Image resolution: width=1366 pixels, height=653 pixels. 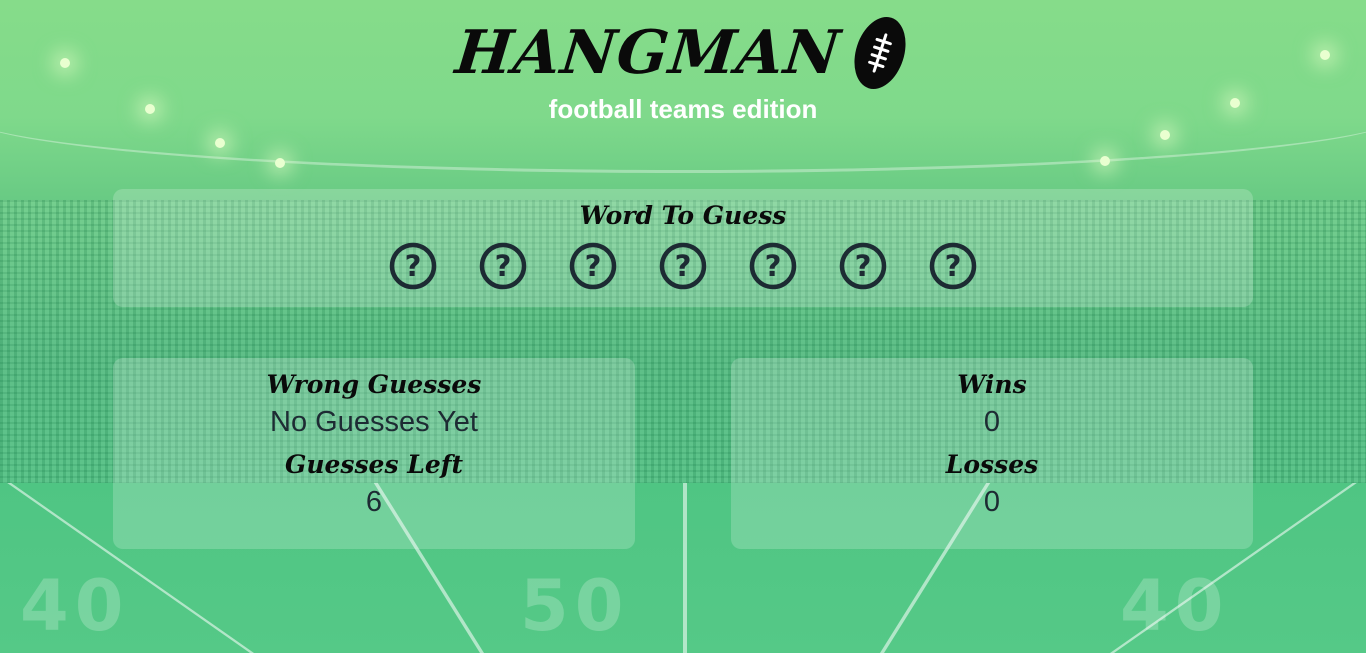 What do you see at coordinates (685, 568) in the screenshot?
I see `field-yardline` at bounding box center [685, 568].